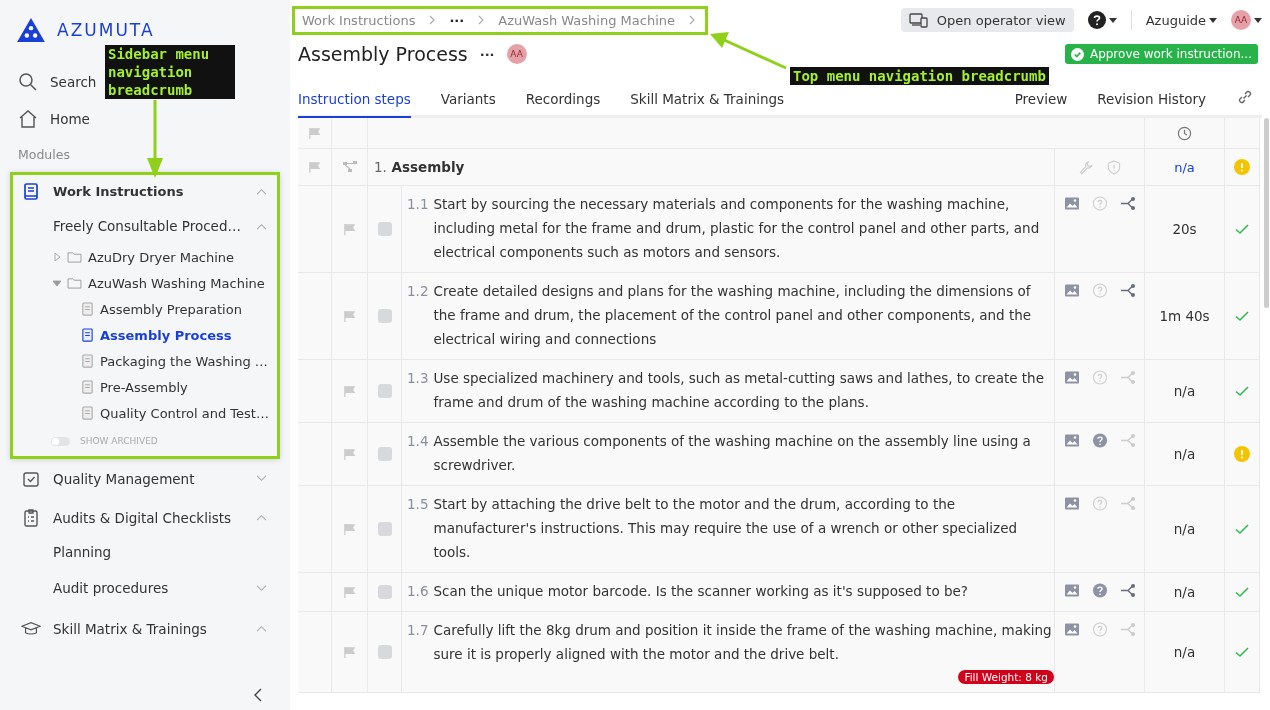 This screenshot has width=1270, height=710. Describe the element at coordinates (145, 552) in the screenshot. I see `submodule-item: Planning` at that location.